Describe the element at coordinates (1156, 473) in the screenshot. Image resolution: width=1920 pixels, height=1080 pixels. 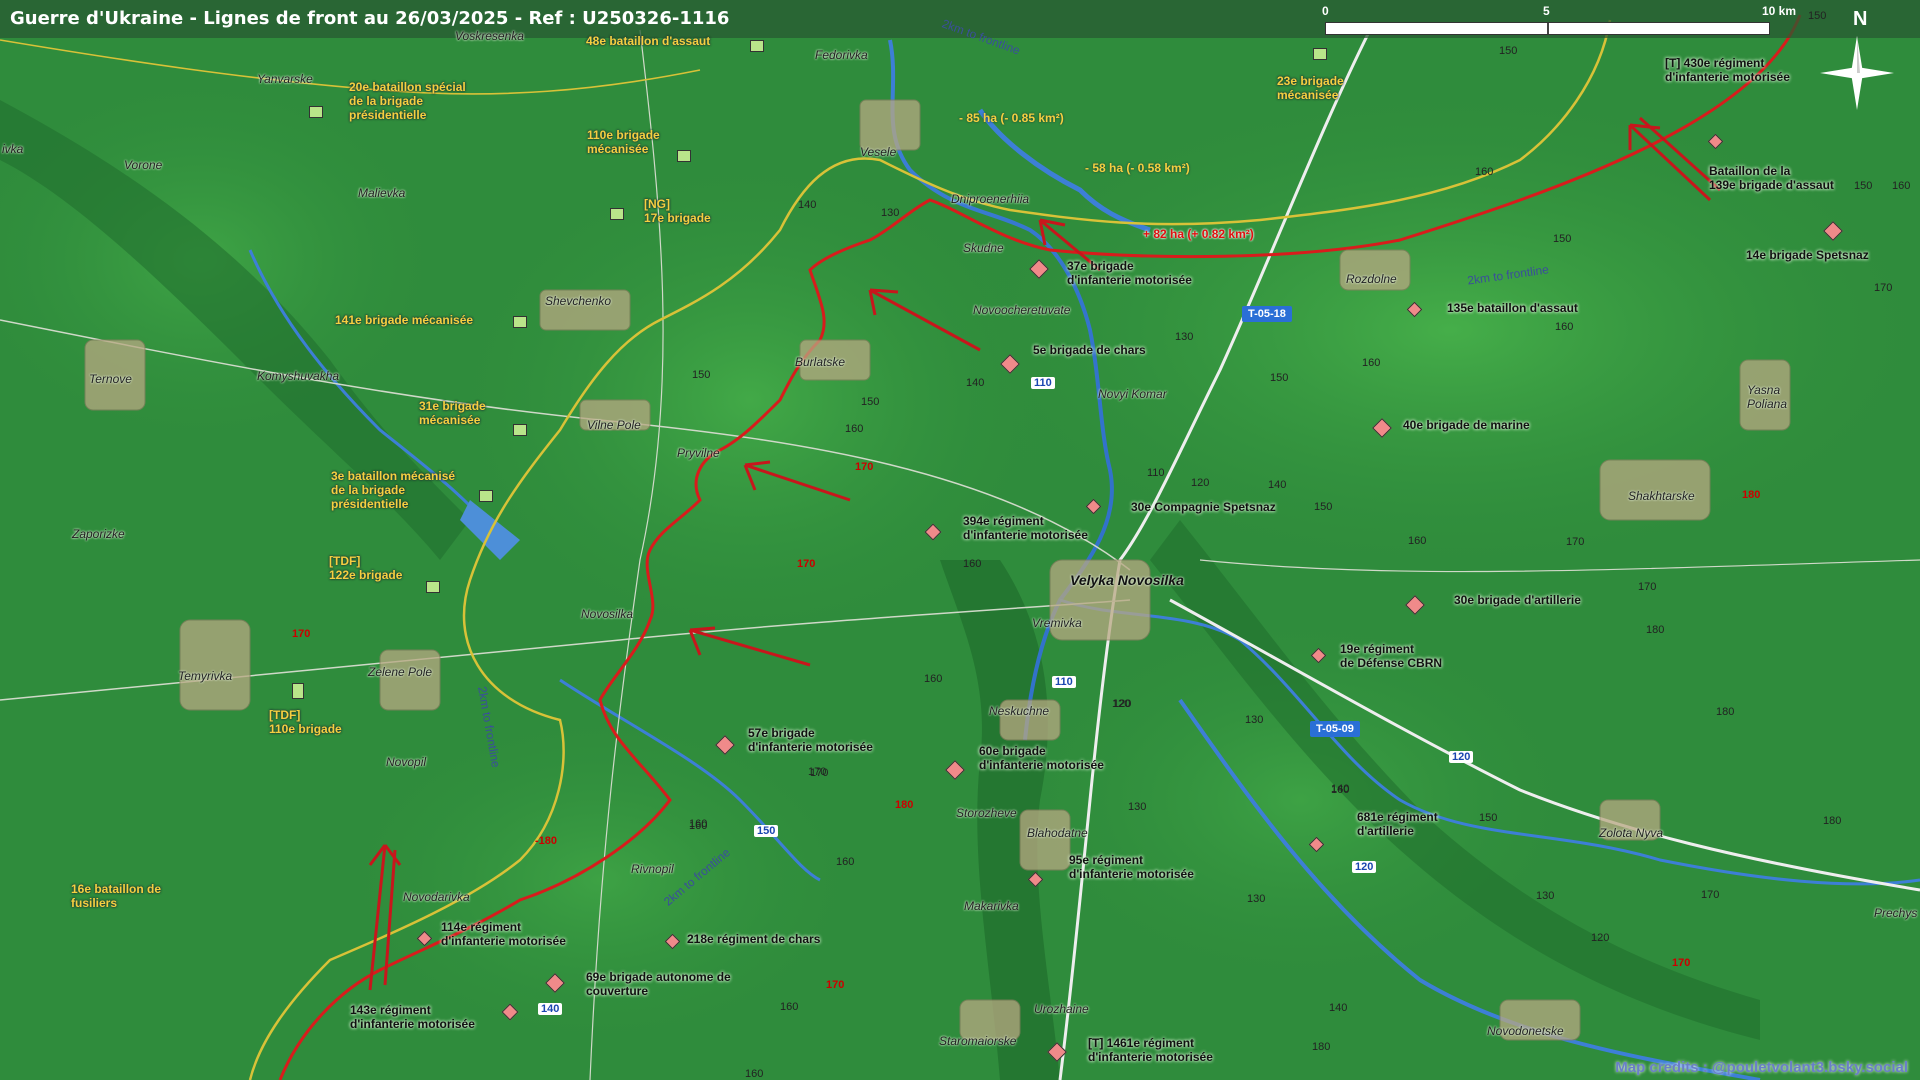
I see `elevation-label: 110` at that location.